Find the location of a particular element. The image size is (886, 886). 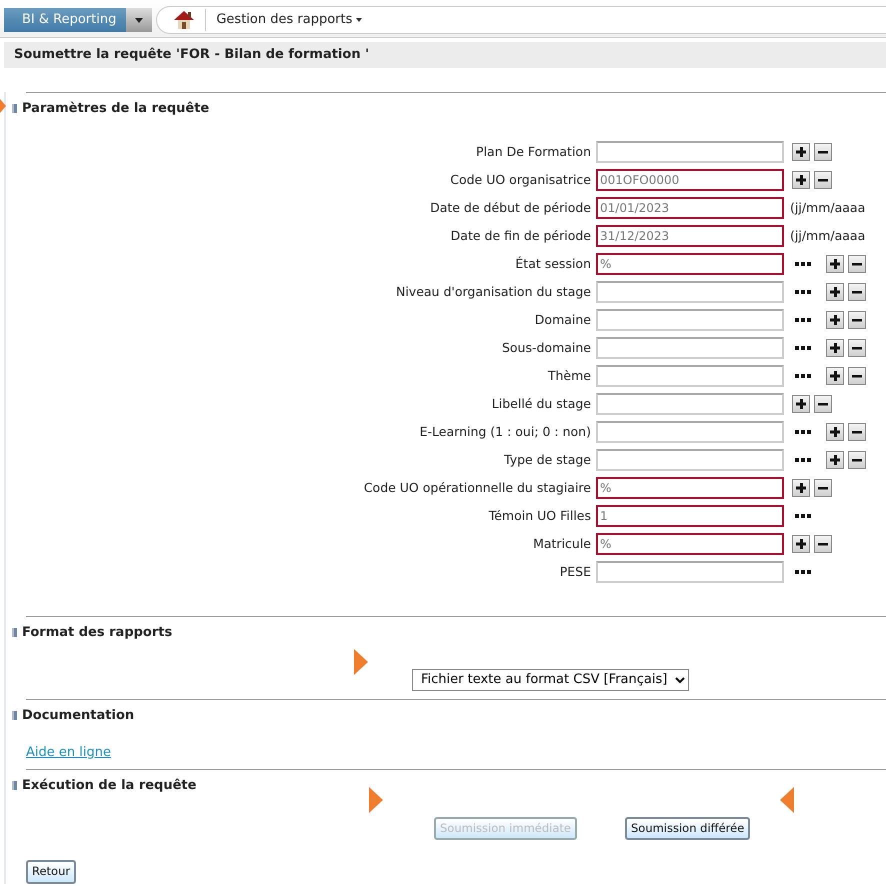

field-label: Domaine is located at coordinates (563, 319).